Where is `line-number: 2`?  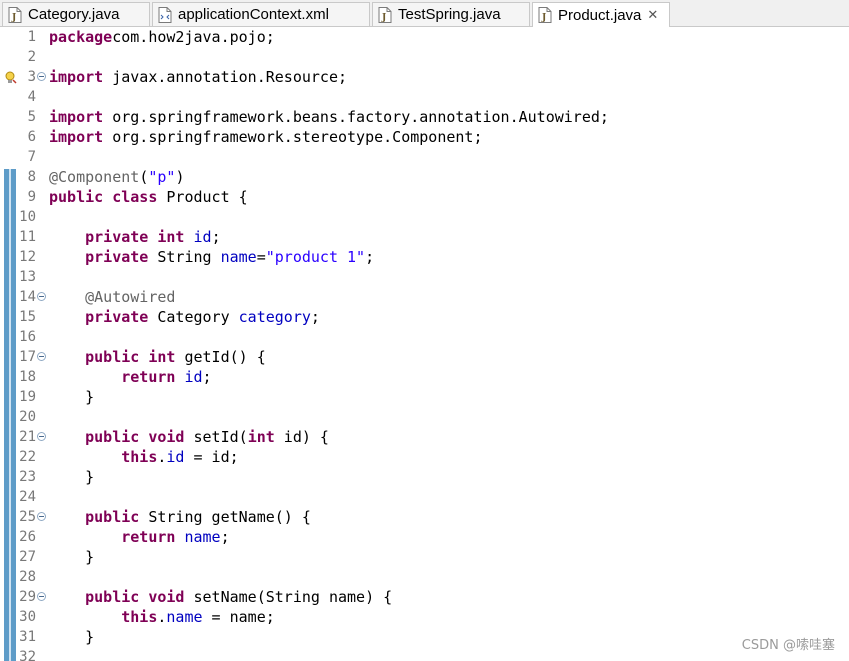
line-number: 2 is located at coordinates (31, 57).